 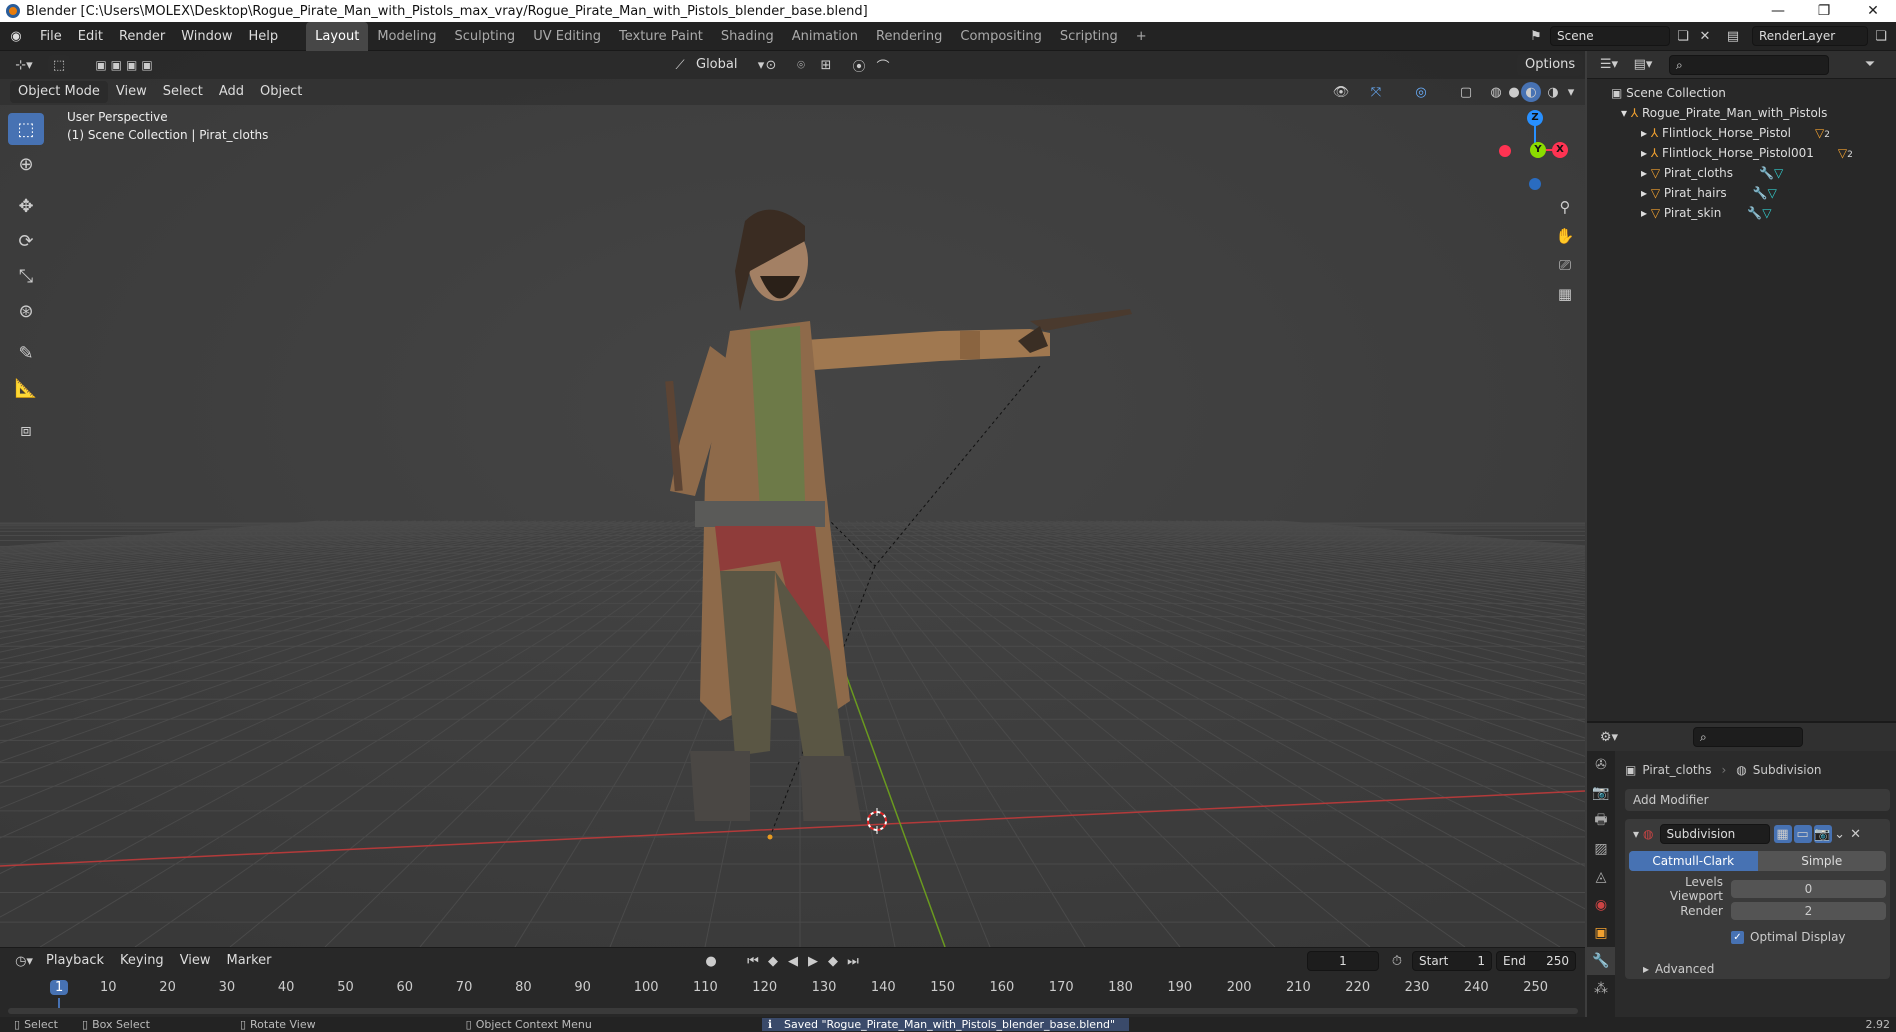 What do you see at coordinates (1753, 133) in the screenshot?
I see `outliner-item: ▸ ⅄ Flintlock_Horse_Pistol ▽2` at bounding box center [1753, 133].